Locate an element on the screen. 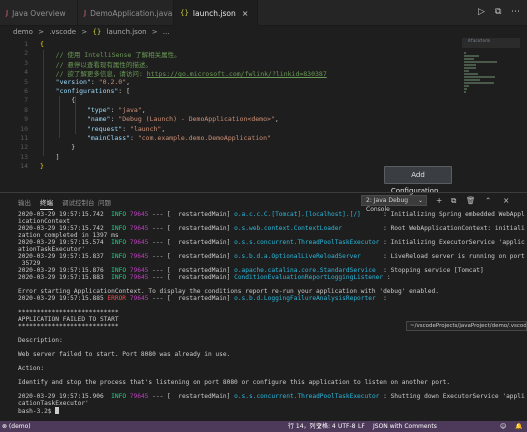 The height and width of the screenshot is (432, 527). breadcrumb-vscode: .vscode is located at coordinates (62, 32).